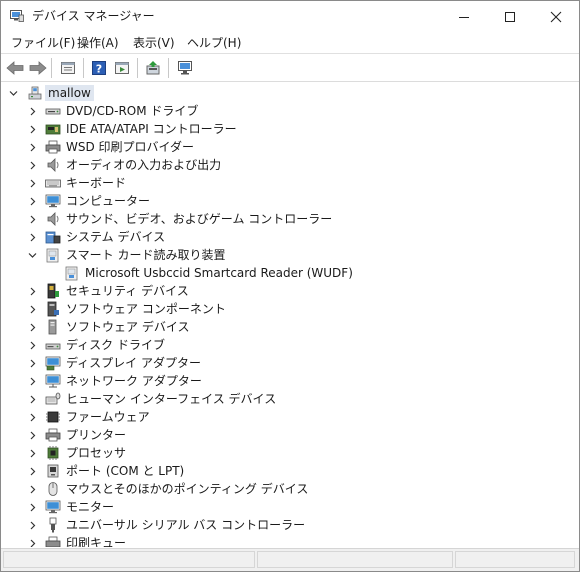 Image resolution: width=580 pixels, height=572 pixels. I want to click on forward-button, so click(38, 68).